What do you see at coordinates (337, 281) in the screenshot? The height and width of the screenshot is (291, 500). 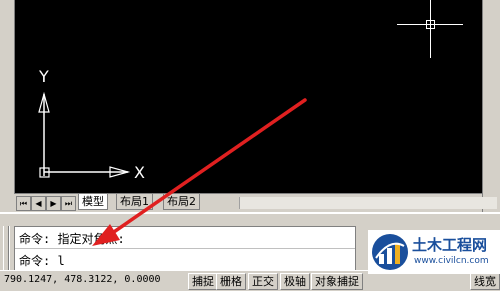 I see `osnap-button: 对象捕捉` at bounding box center [337, 281].